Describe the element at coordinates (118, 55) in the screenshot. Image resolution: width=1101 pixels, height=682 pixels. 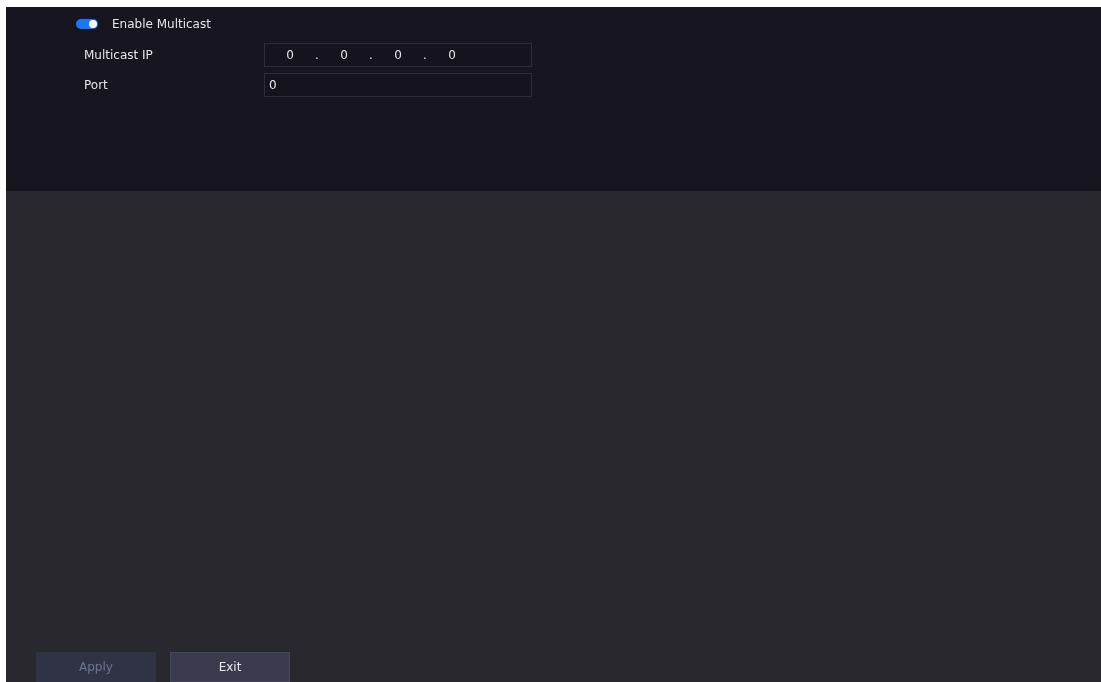
I see `field-label: Multicast IP` at that location.